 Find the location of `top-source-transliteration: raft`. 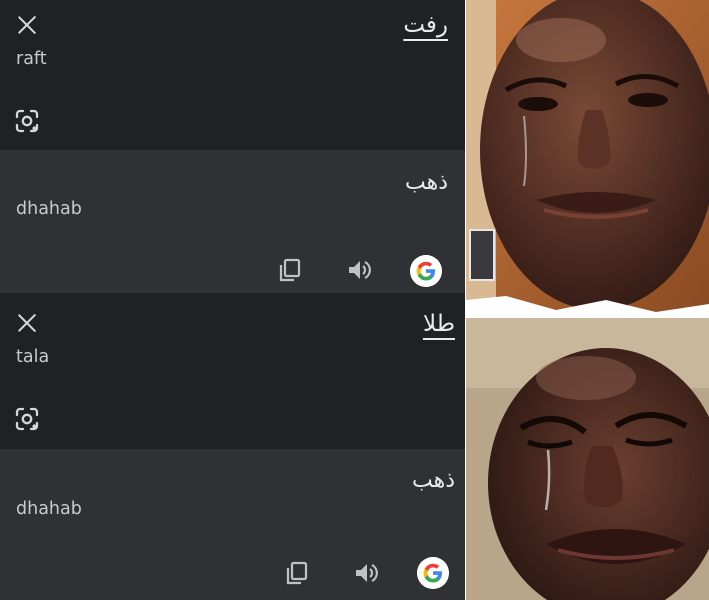

top-source-transliteration: raft is located at coordinates (31, 59).